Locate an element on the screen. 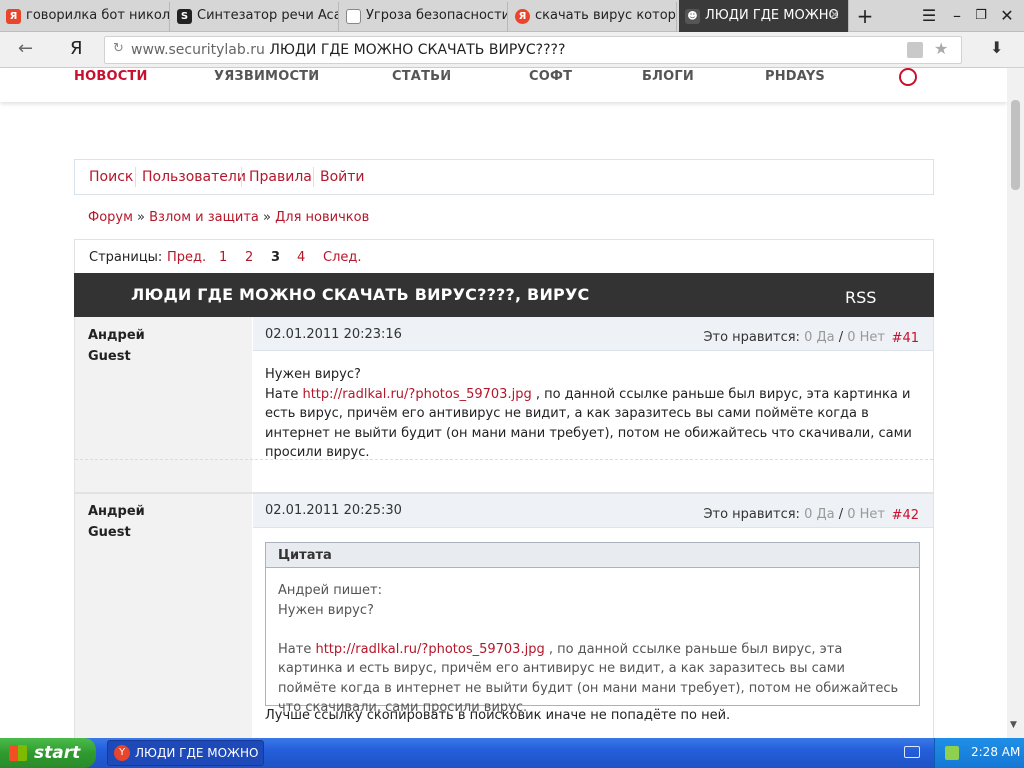 This screenshot has width=1024, height=768. forum-link-users: Пользователи is located at coordinates (194, 177).